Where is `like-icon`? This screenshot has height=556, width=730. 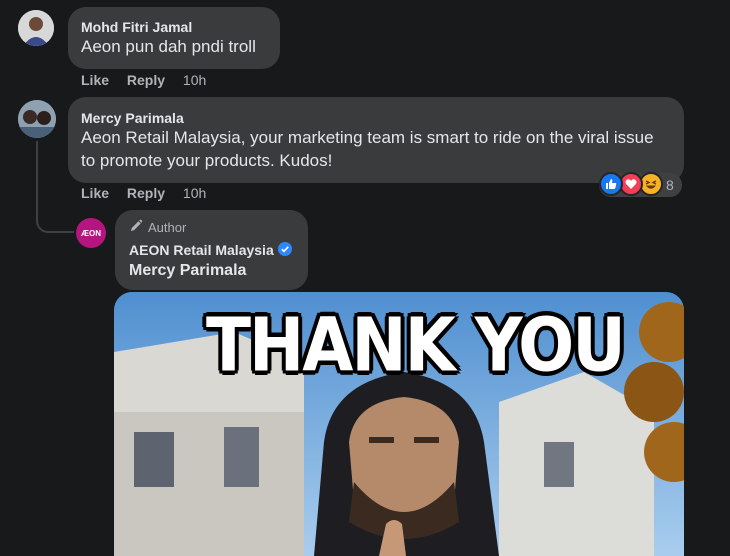 like-icon is located at coordinates (611, 184).